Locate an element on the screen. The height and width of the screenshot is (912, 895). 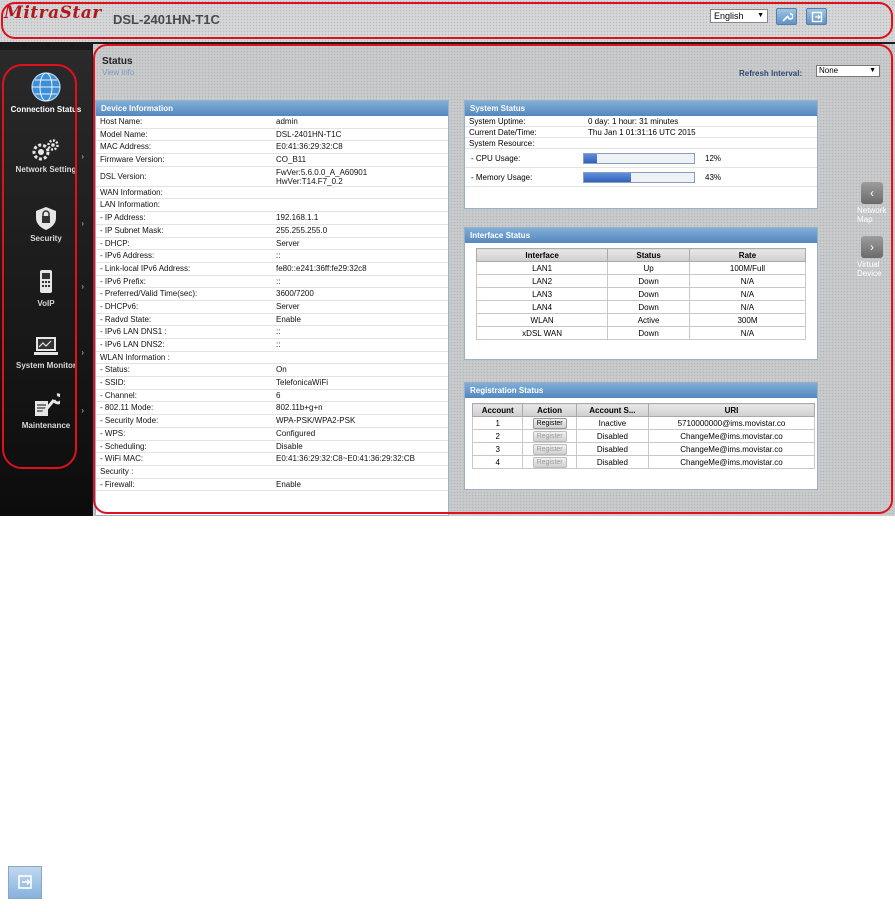
logout-button-standalone is located at coordinates (25, 882).